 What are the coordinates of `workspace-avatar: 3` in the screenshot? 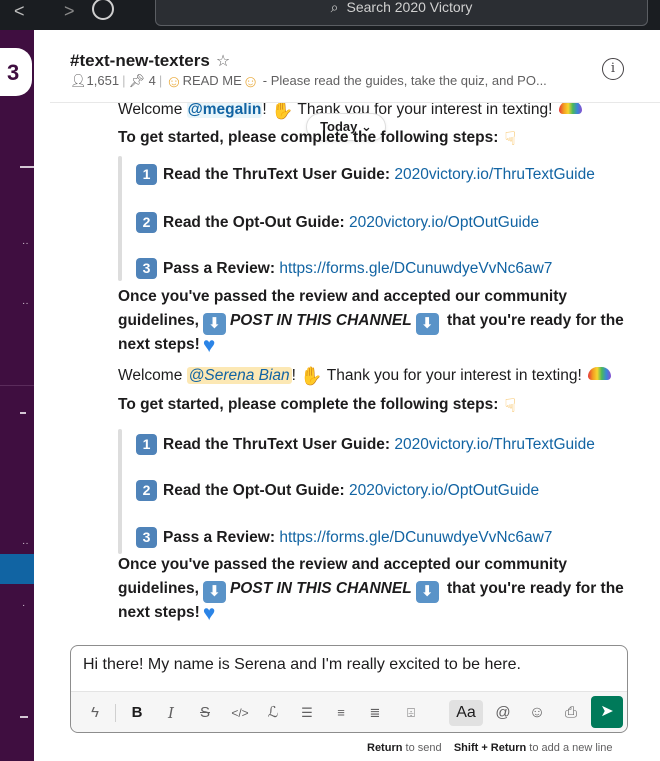 It's located at (16, 72).